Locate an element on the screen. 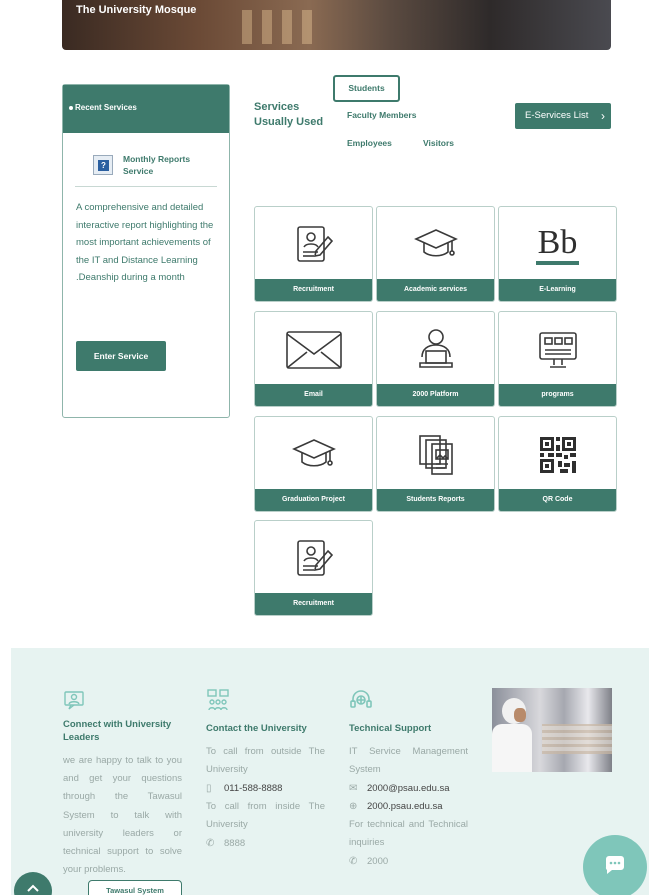  tab-students: Students is located at coordinates (366, 88).